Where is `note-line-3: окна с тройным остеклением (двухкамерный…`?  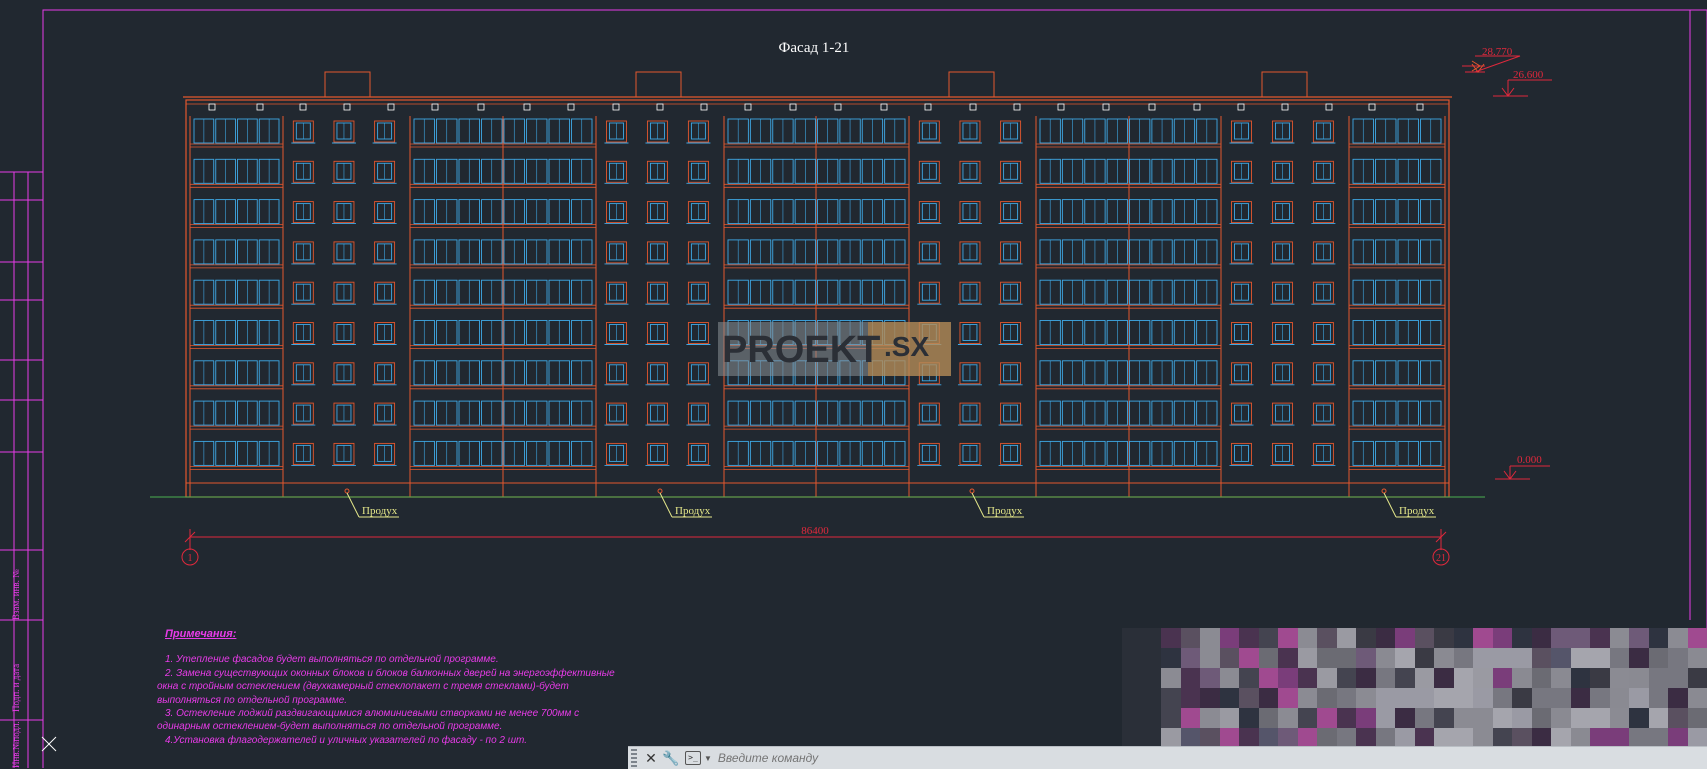 note-line-3: окна с тройным остеклением (двухкамерный… is located at coordinates (363, 687).